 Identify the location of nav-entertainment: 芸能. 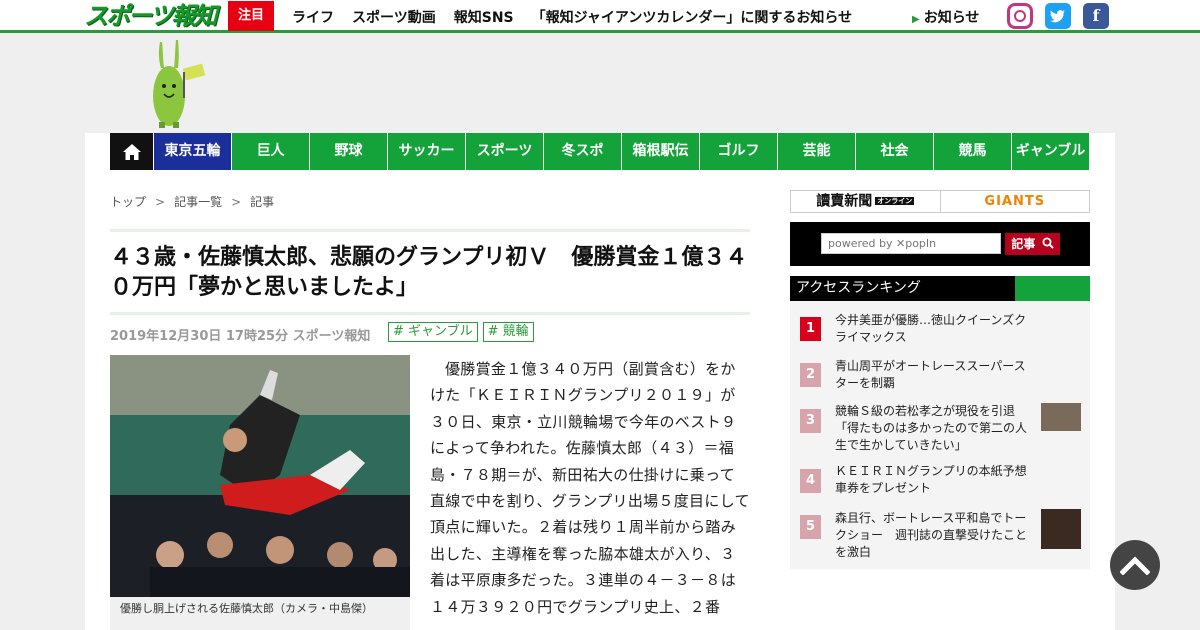
(816, 151).